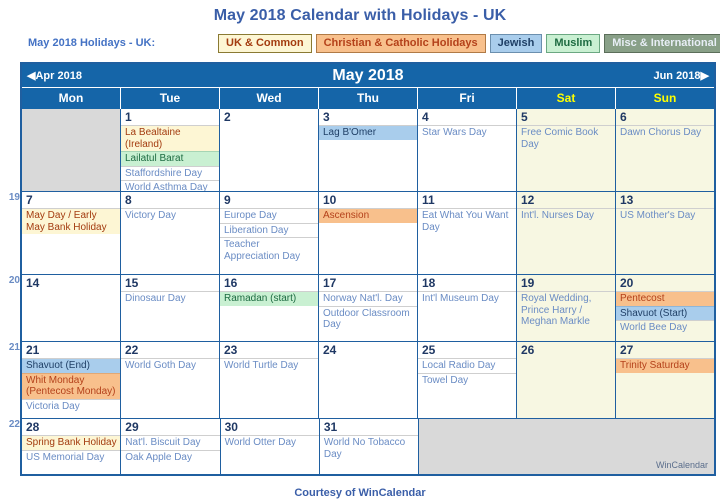 This screenshot has height=502, width=720. What do you see at coordinates (681, 75) in the screenshot?
I see `next-month-button: Jun 2018▶` at bounding box center [681, 75].